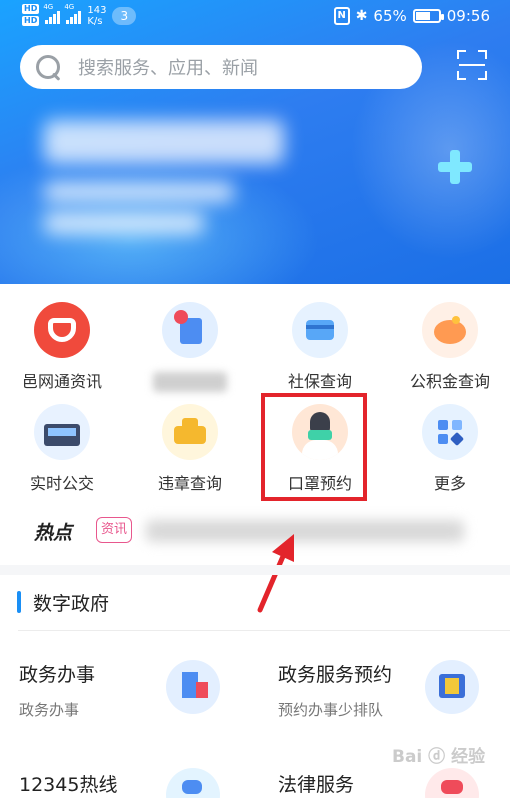  What do you see at coordinates (319, 381) in the screenshot?
I see `grid-label: 社保查询` at bounding box center [319, 381].